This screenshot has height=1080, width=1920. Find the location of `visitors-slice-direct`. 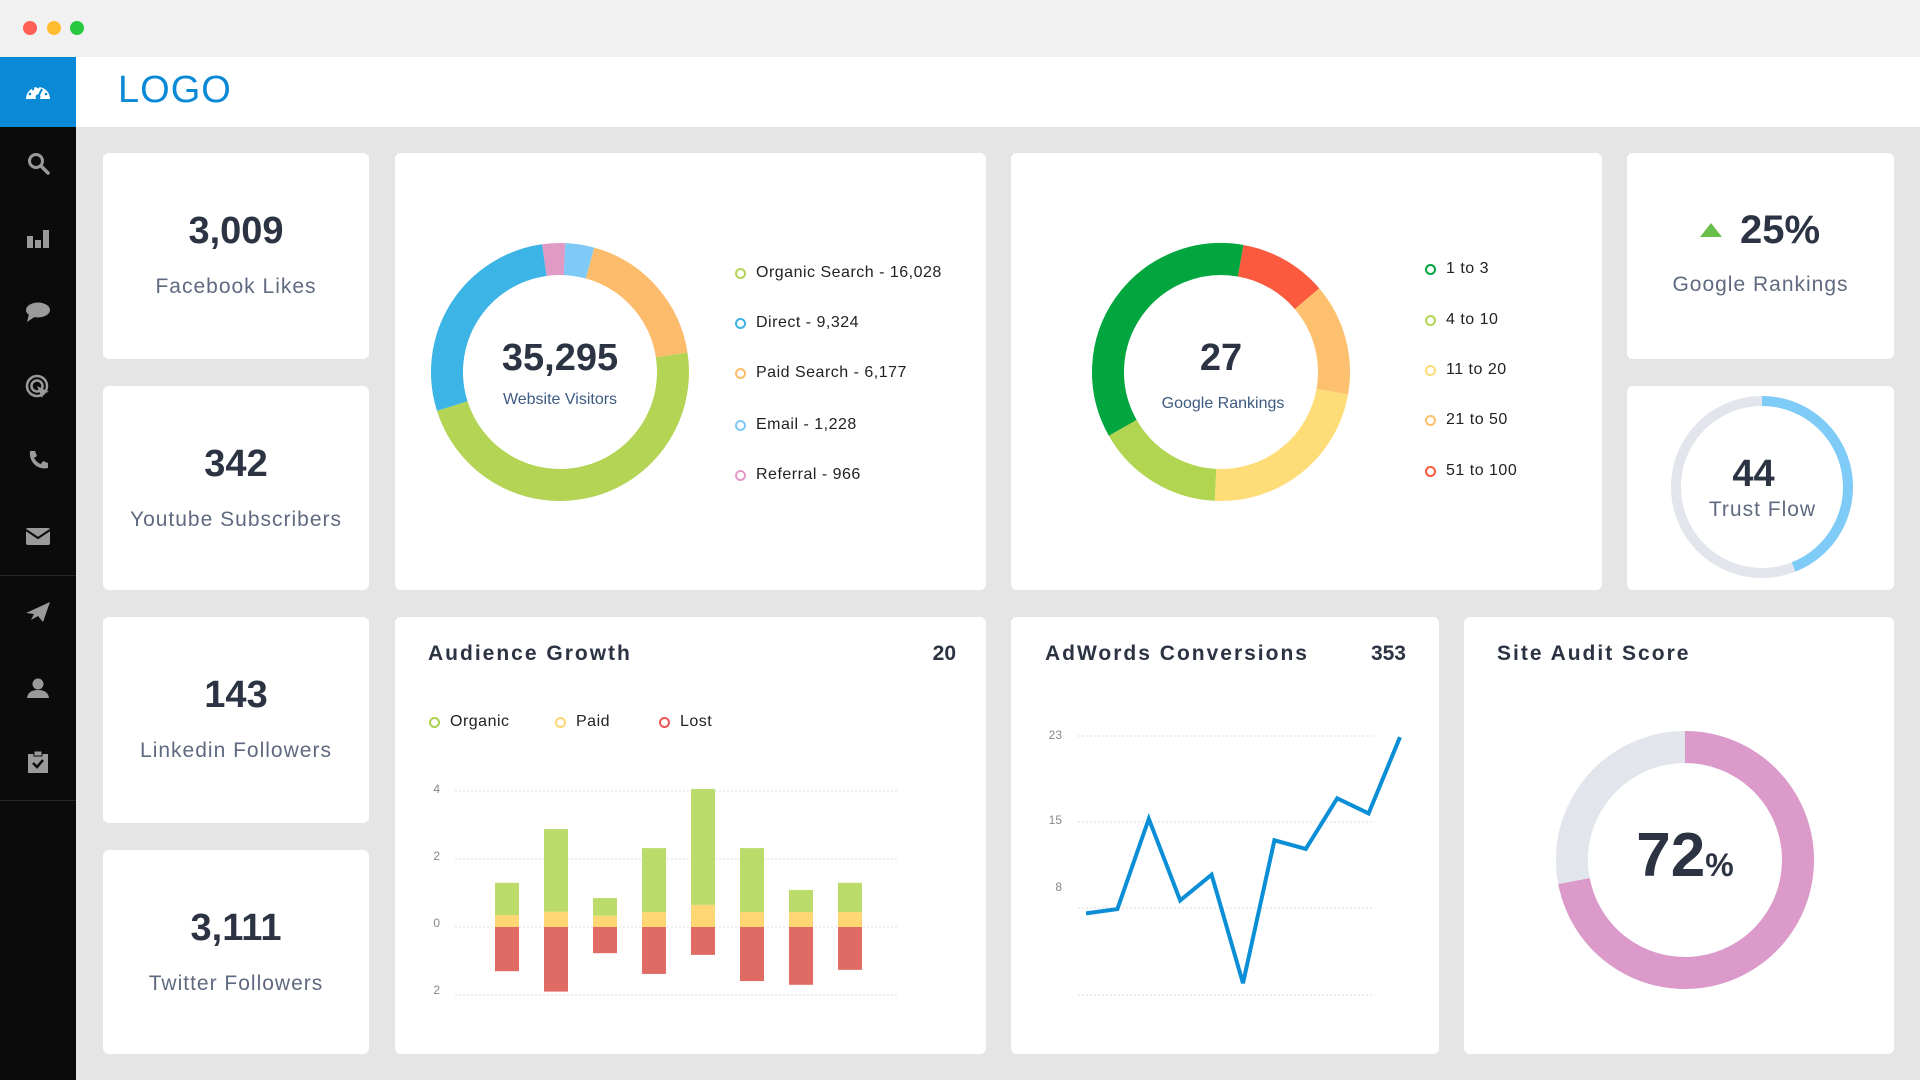

visitors-slice-direct is located at coordinates (489, 327).